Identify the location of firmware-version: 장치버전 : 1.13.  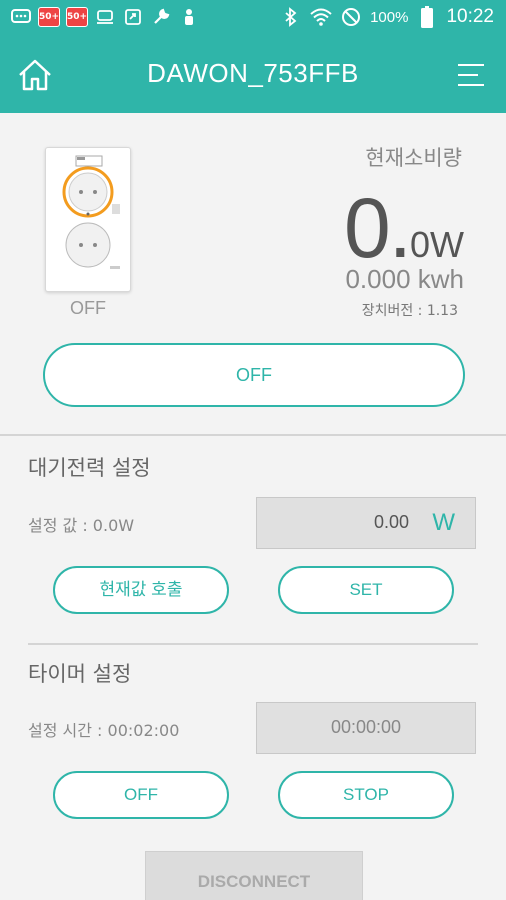
(409, 311).